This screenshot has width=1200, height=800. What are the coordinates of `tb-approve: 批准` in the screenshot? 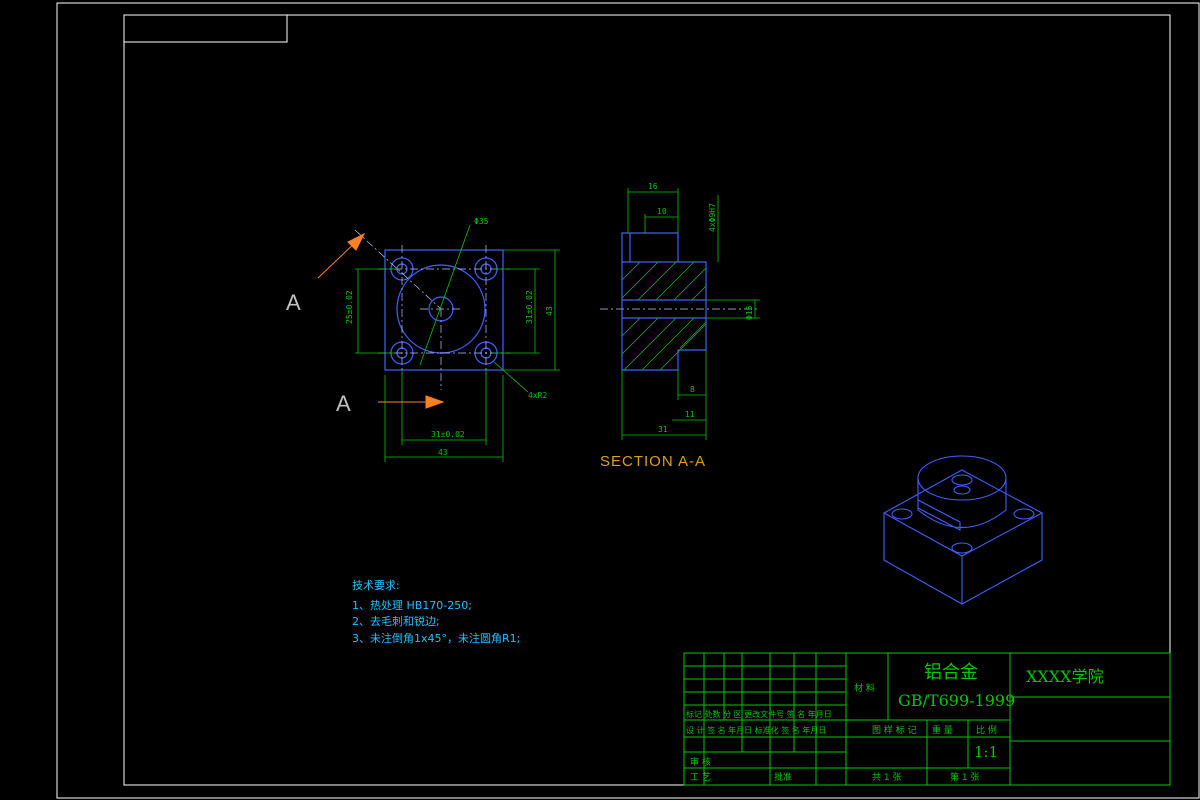 It's located at (783, 777).